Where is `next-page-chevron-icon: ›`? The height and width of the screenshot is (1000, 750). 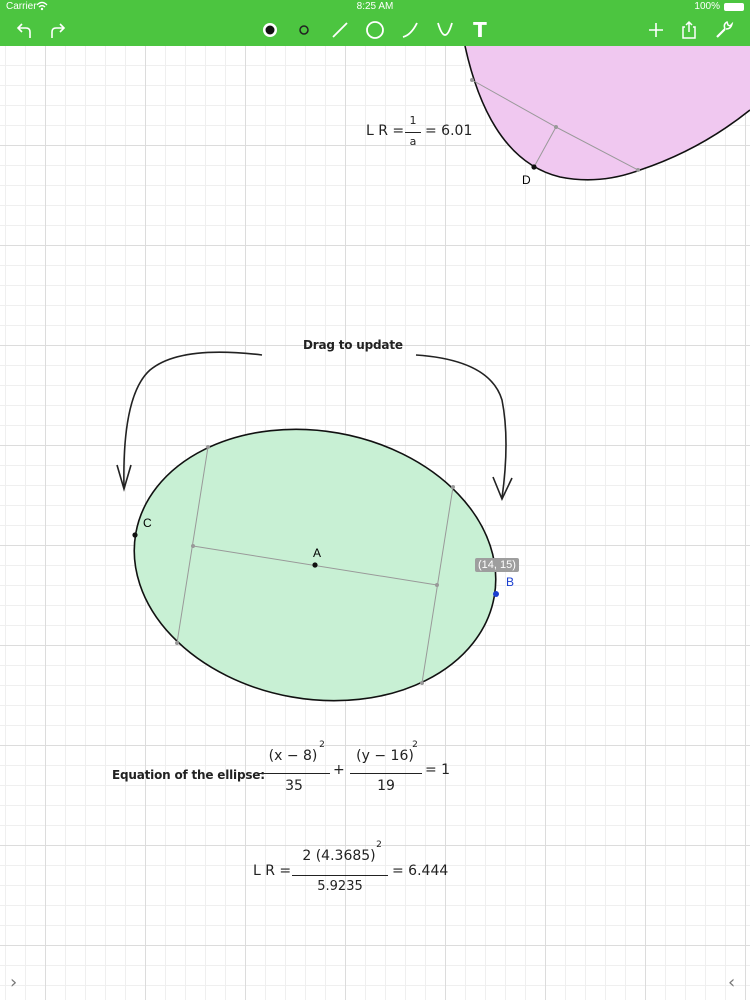 next-page-chevron-icon: › is located at coordinates (13, 982).